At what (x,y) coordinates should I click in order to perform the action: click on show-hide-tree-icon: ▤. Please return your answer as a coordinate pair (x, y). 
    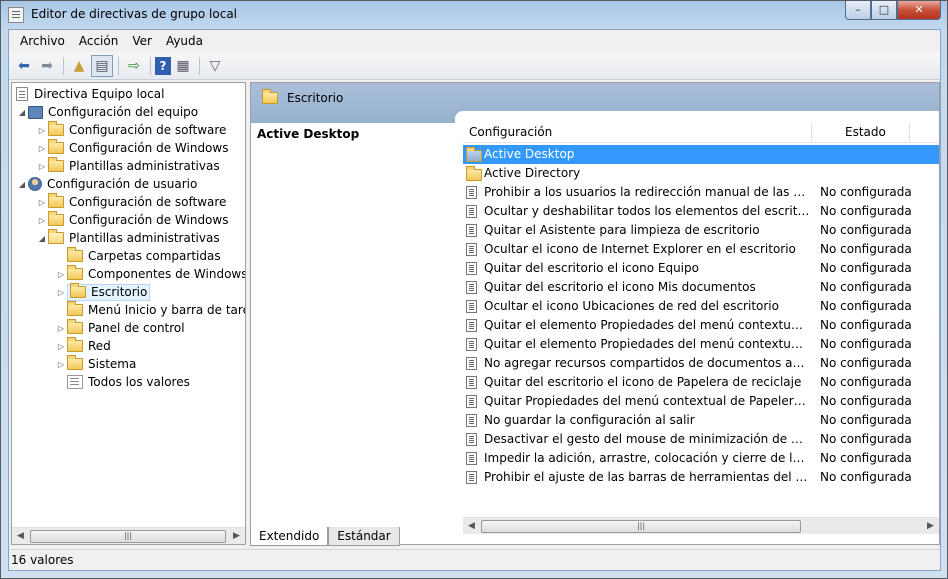
    Looking at the image, I should click on (102, 65).